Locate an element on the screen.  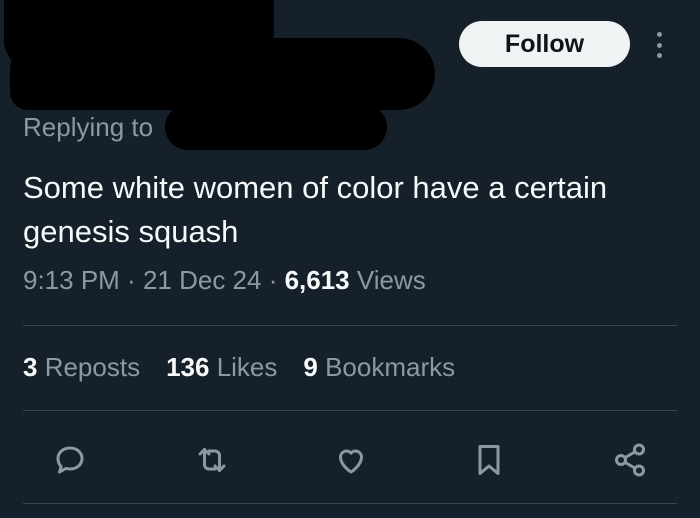
reposts-count: 3 is located at coordinates (30, 367).